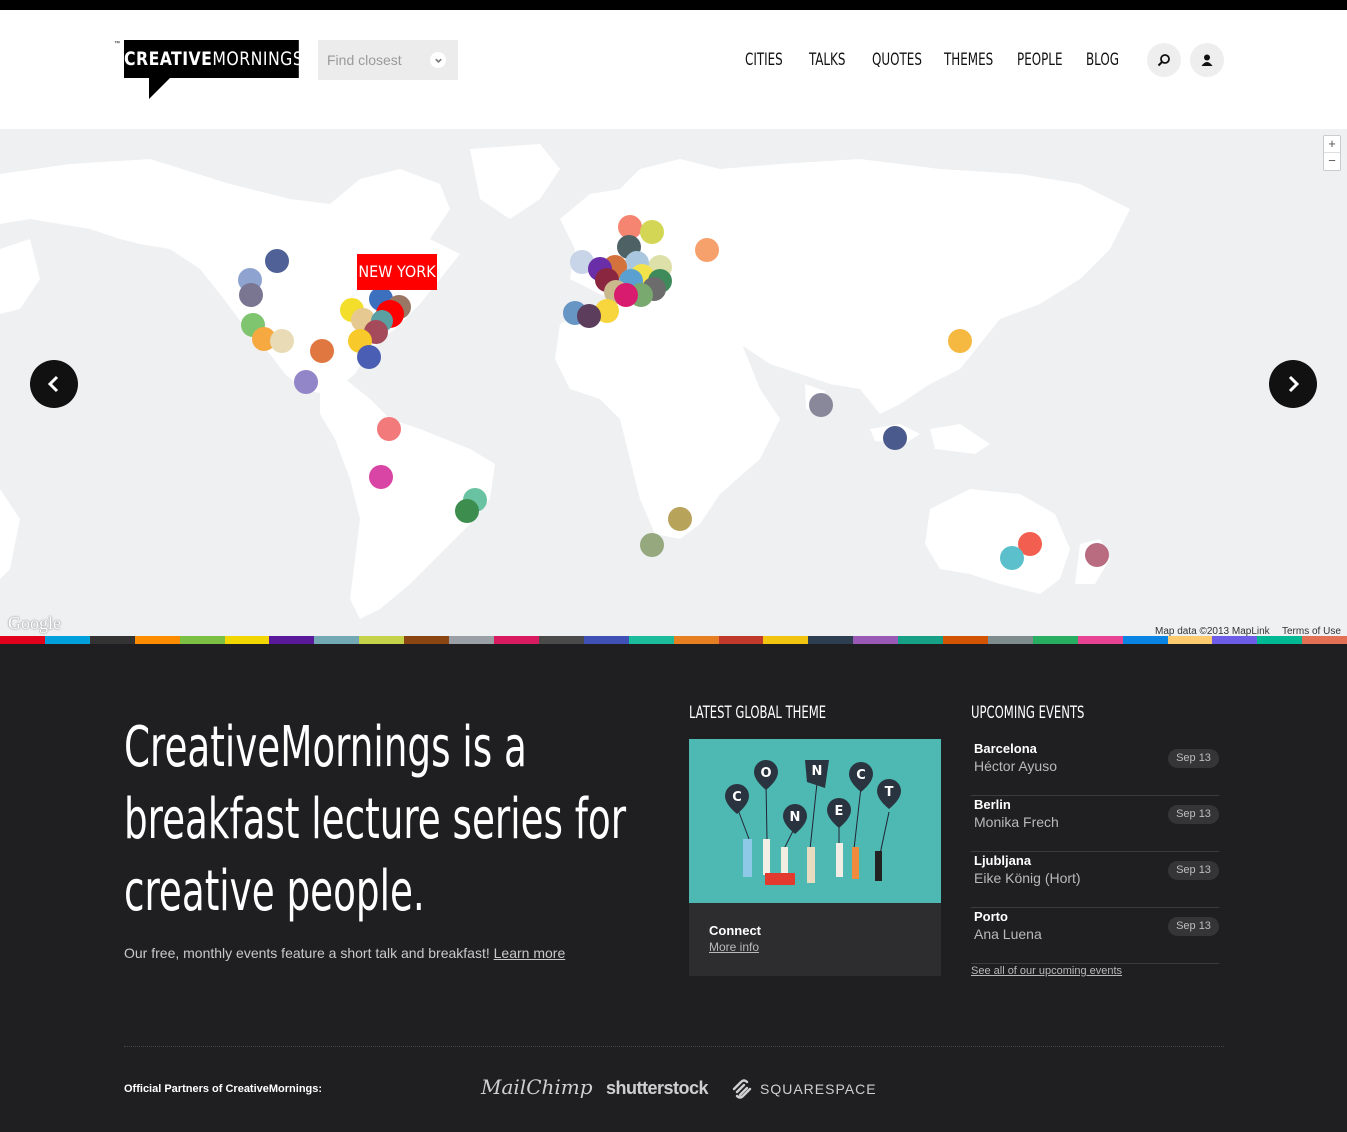 The height and width of the screenshot is (1132, 1347). I want to click on zoom-in-button: +, so click(1332, 144).